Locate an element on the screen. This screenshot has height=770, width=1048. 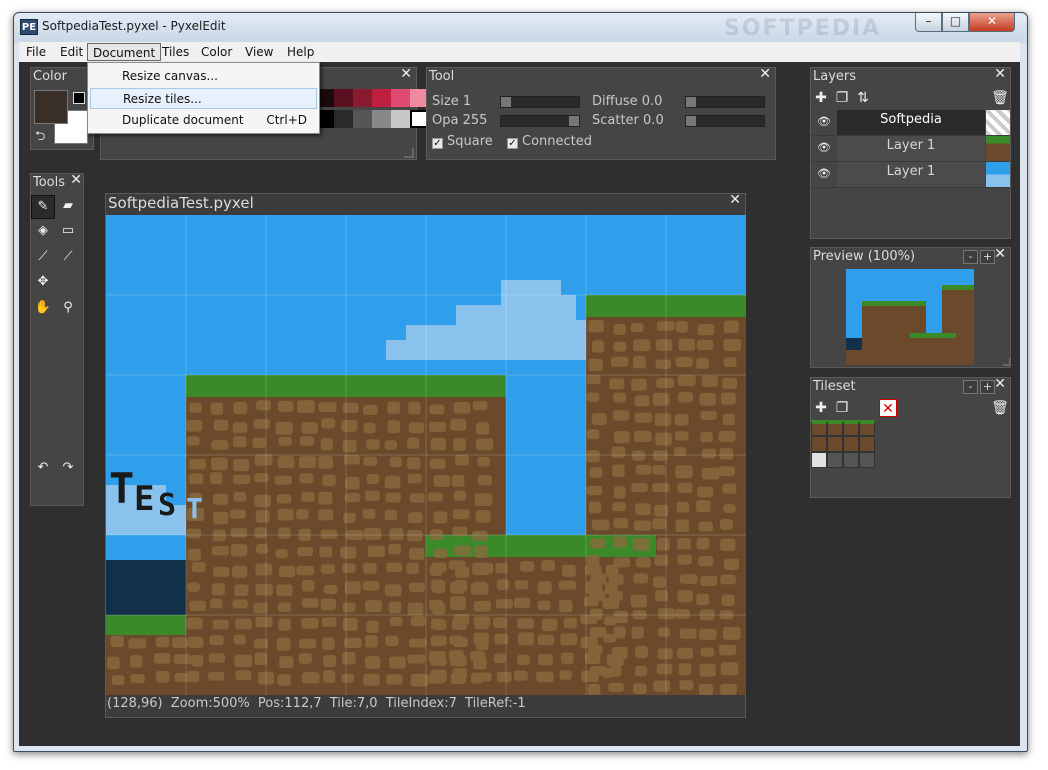
brush-tool-icon: ⟋ is located at coordinates (68, 258).